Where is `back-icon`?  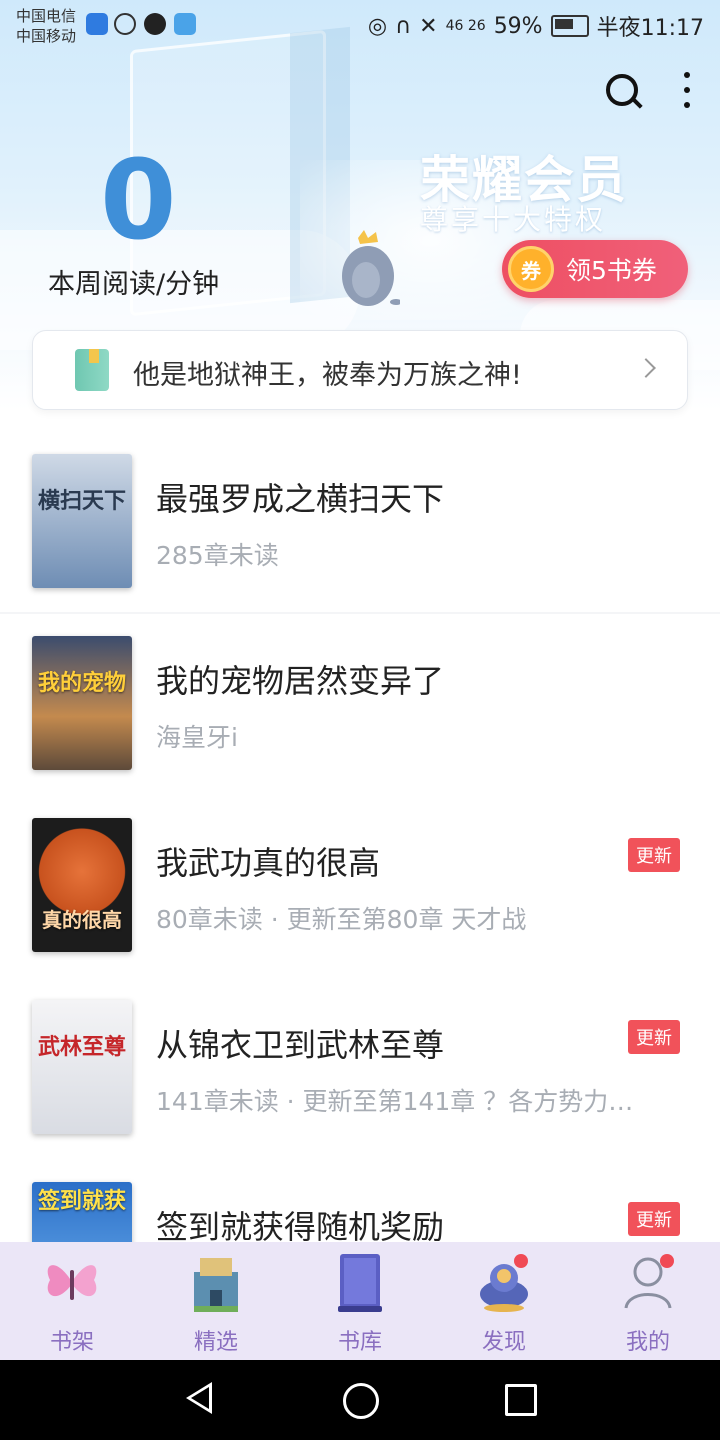
back-icon is located at coordinates (199, 1398).